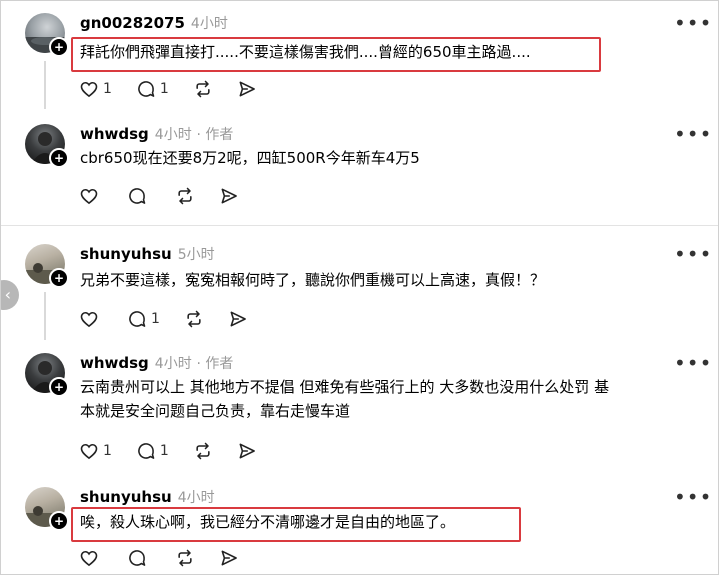 This screenshot has height=575, width=719. Describe the element at coordinates (268, 522) in the screenshot. I see `post-text: 唉，殺人珠心啊，我已經分不清哪邊才是自由的地區了。` at that location.